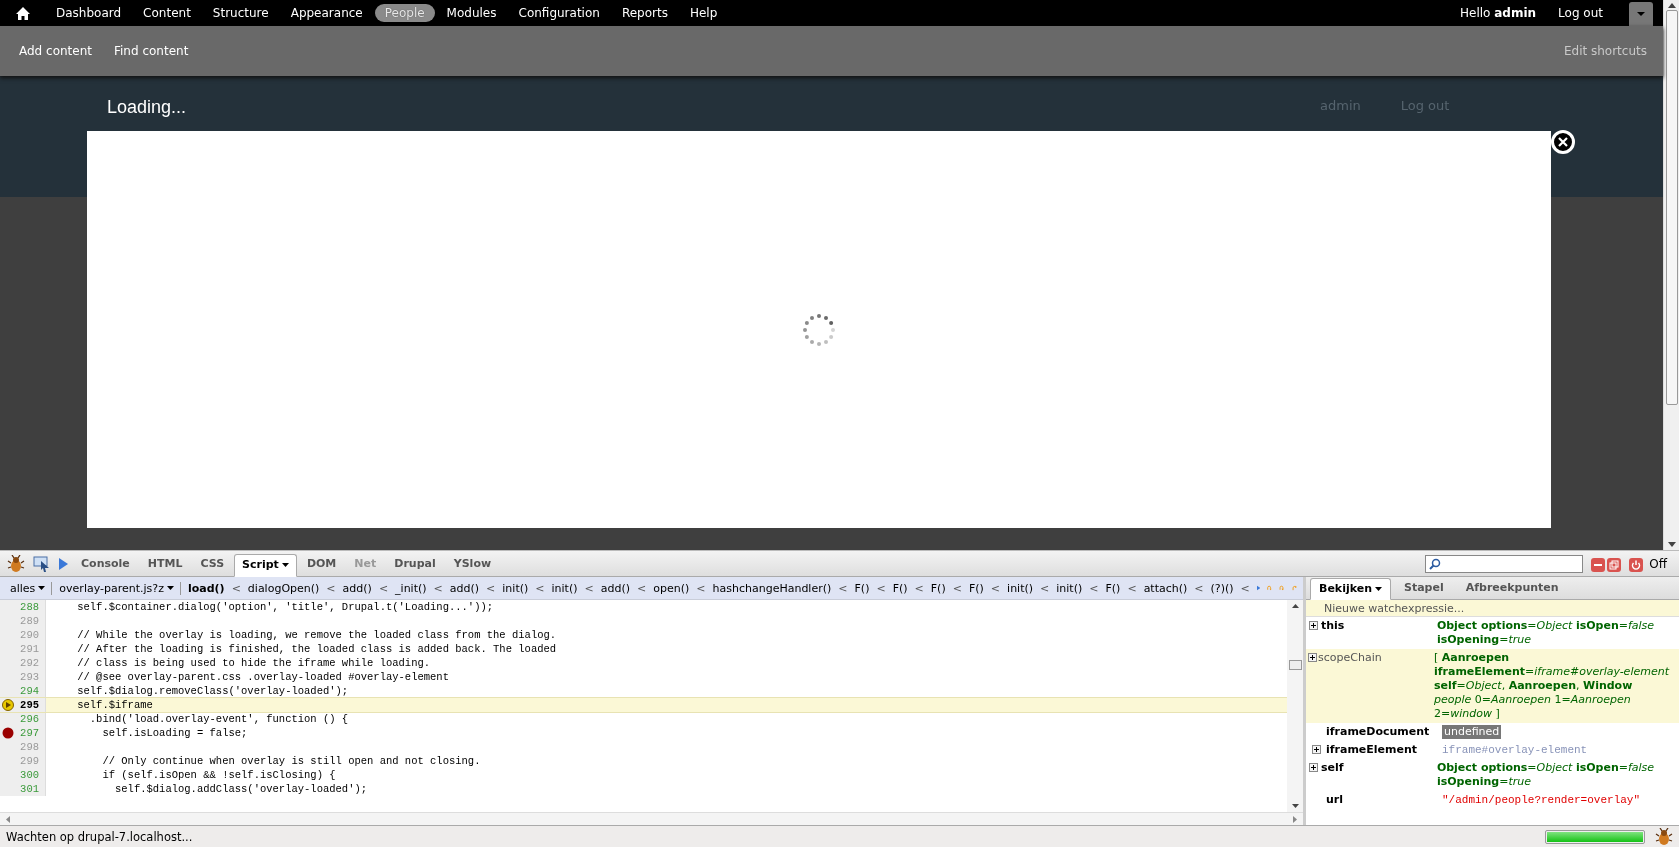 Image resolution: width=1679 pixels, height=847 pixels. What do you see at coordinates (283, 588) in the screenshot?
I see `stack-frame-link: dialogOpen()` at bounding box center [283, 588].